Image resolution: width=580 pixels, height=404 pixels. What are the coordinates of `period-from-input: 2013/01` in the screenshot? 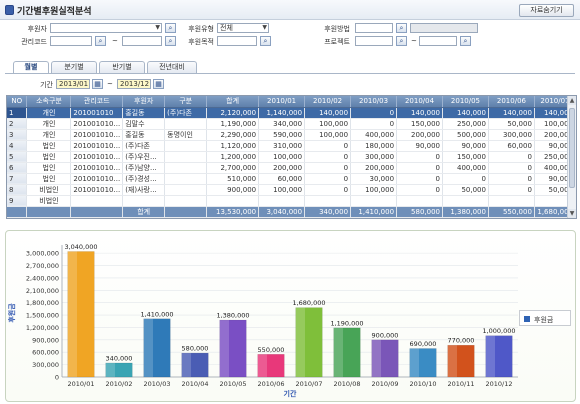 It's located at (73, 84).